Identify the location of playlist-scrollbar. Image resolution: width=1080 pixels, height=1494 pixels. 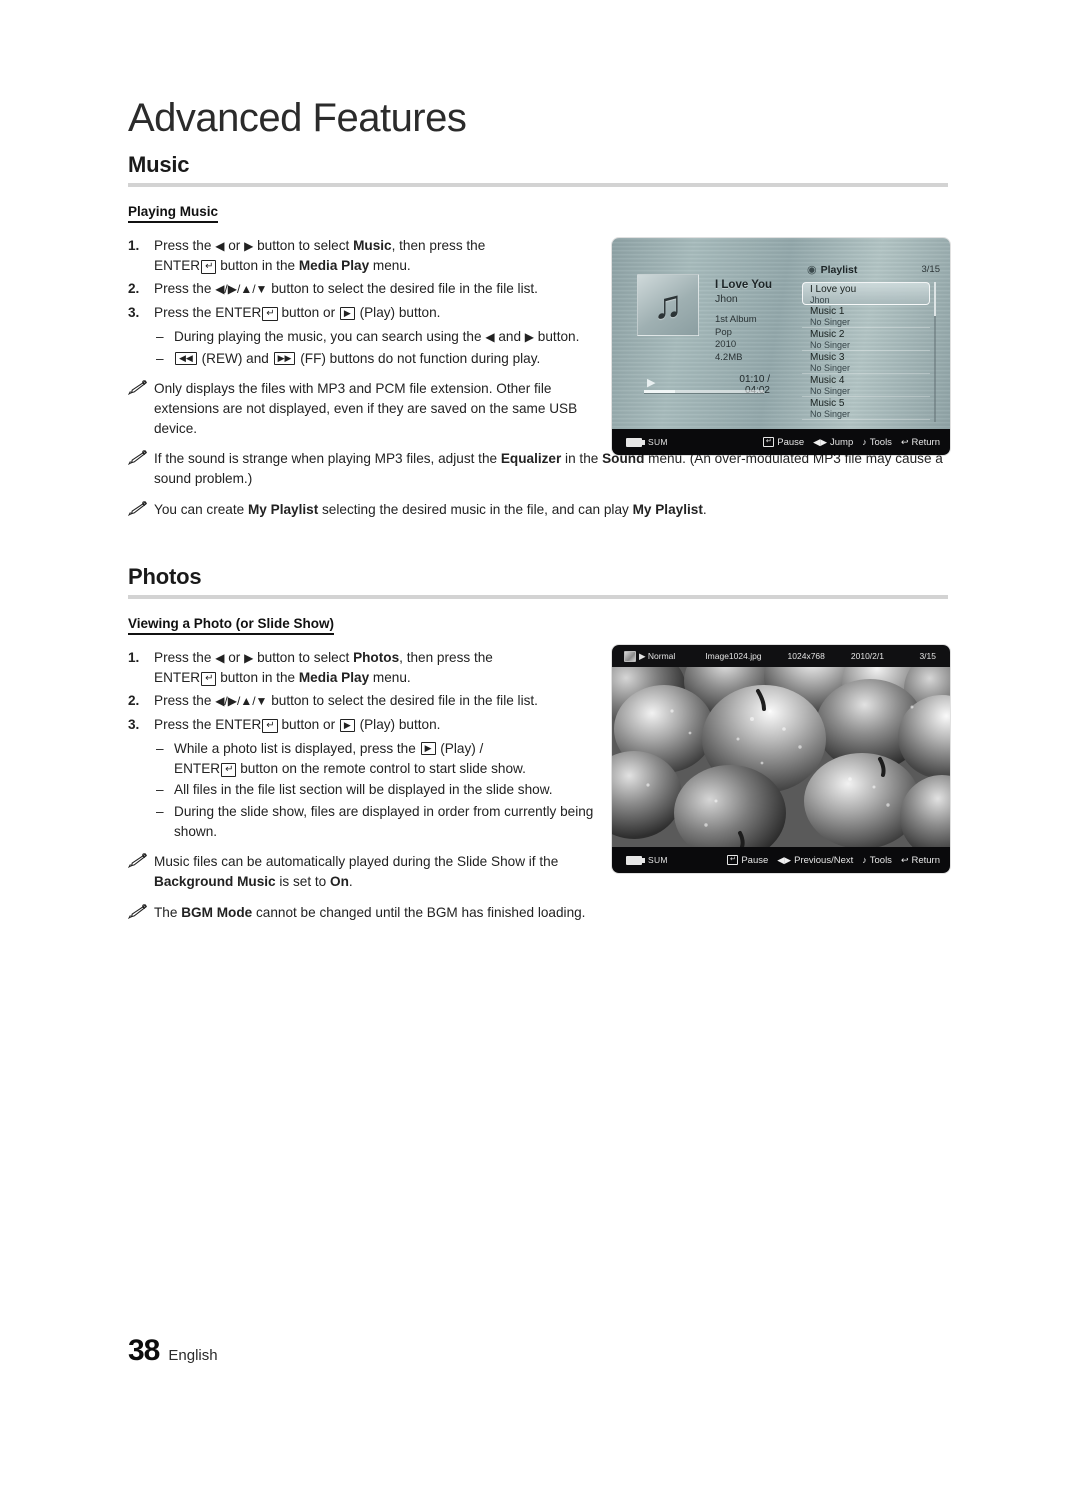
(935, 352).